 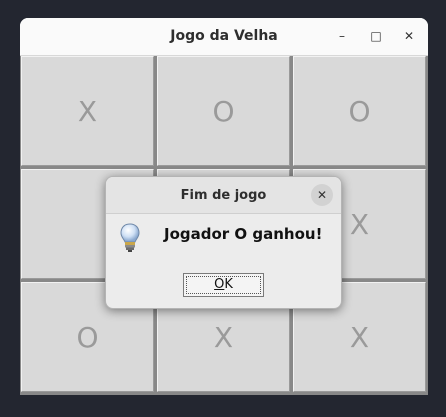 What do you see at coordinates (228, 284) in the screenshot?
I see `ok-label-rest: K` at bounding box center [228, 284].